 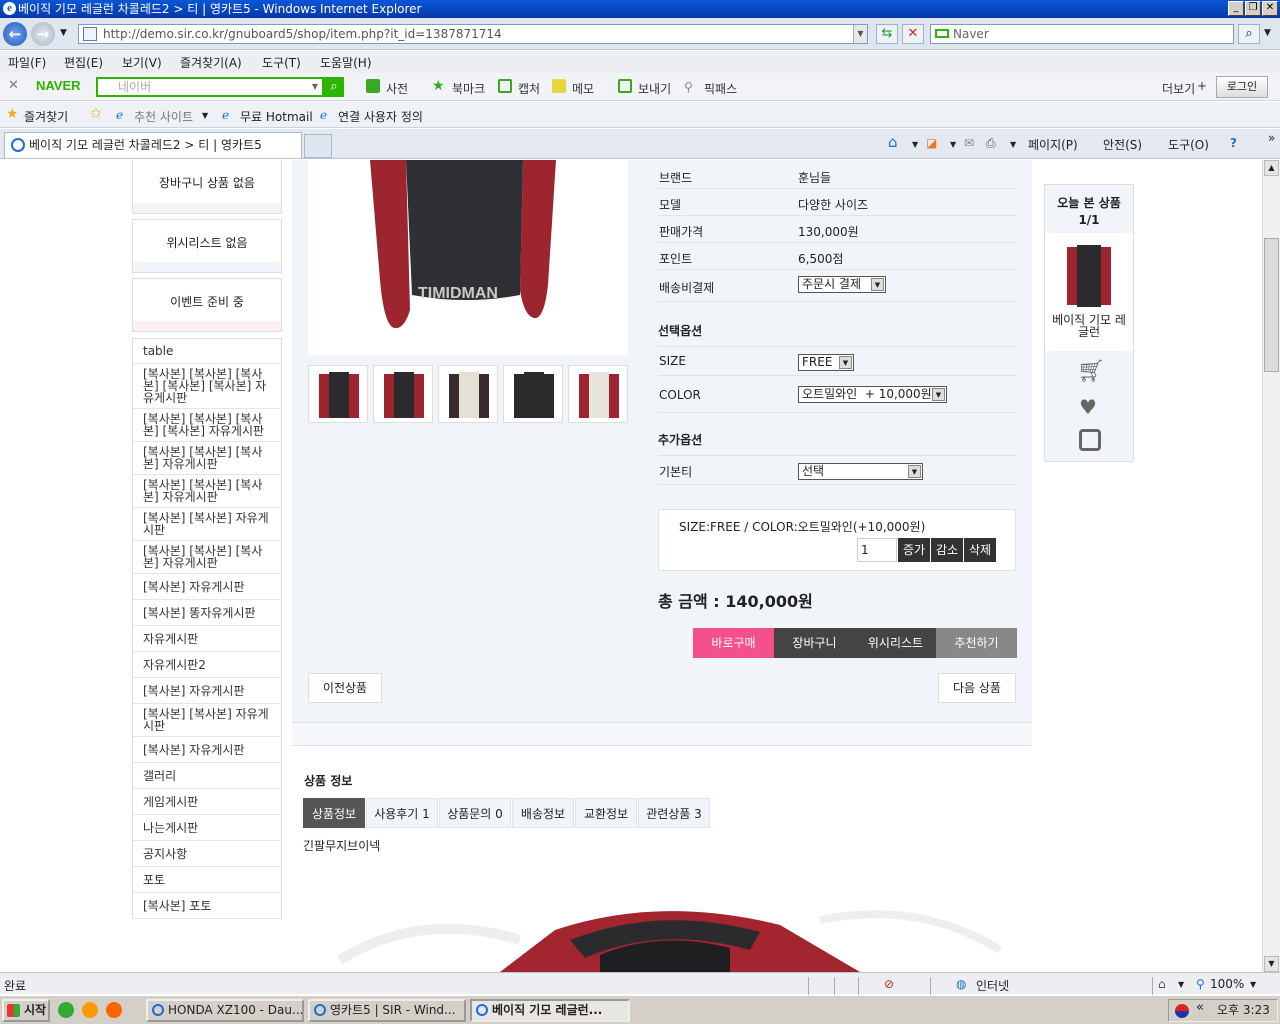 I want to click on cmd-tools: 도구(O), so click(x=1188, y=144).